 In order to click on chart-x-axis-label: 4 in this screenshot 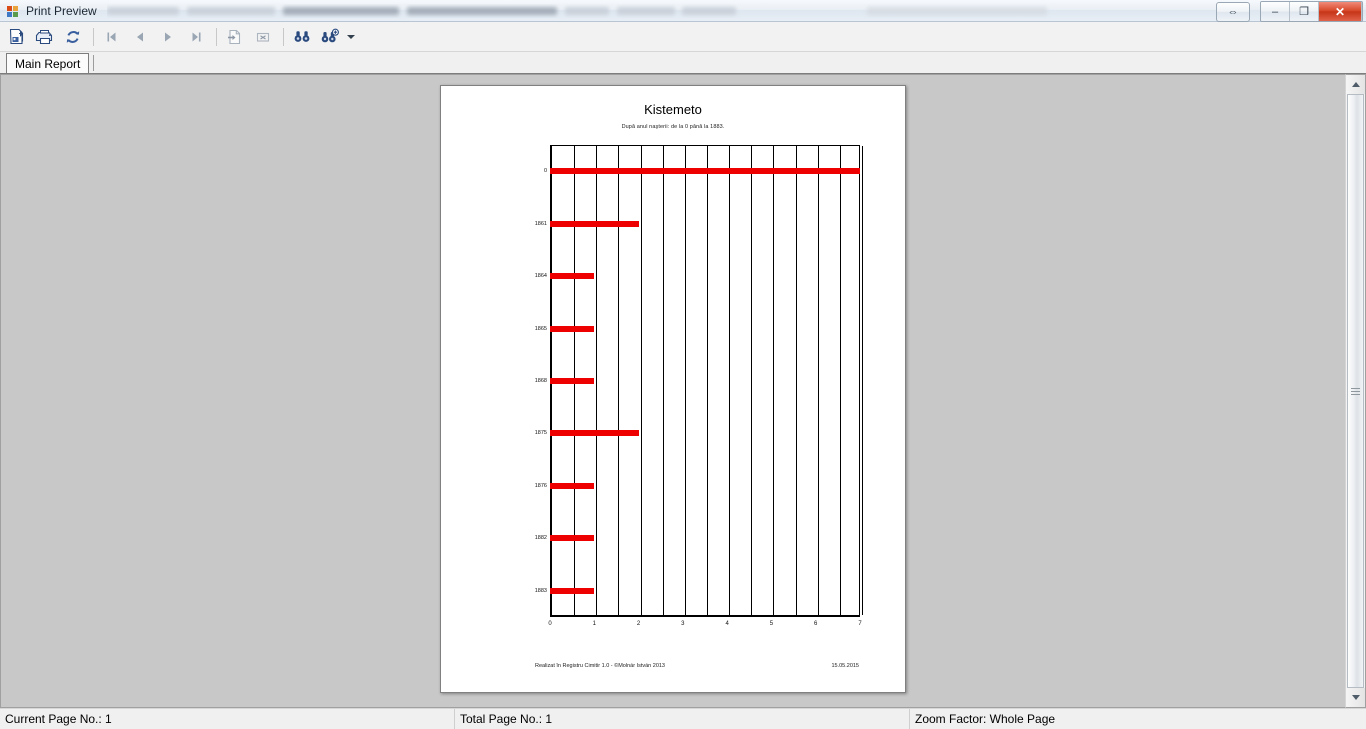, I will do `click(727, 624)`.